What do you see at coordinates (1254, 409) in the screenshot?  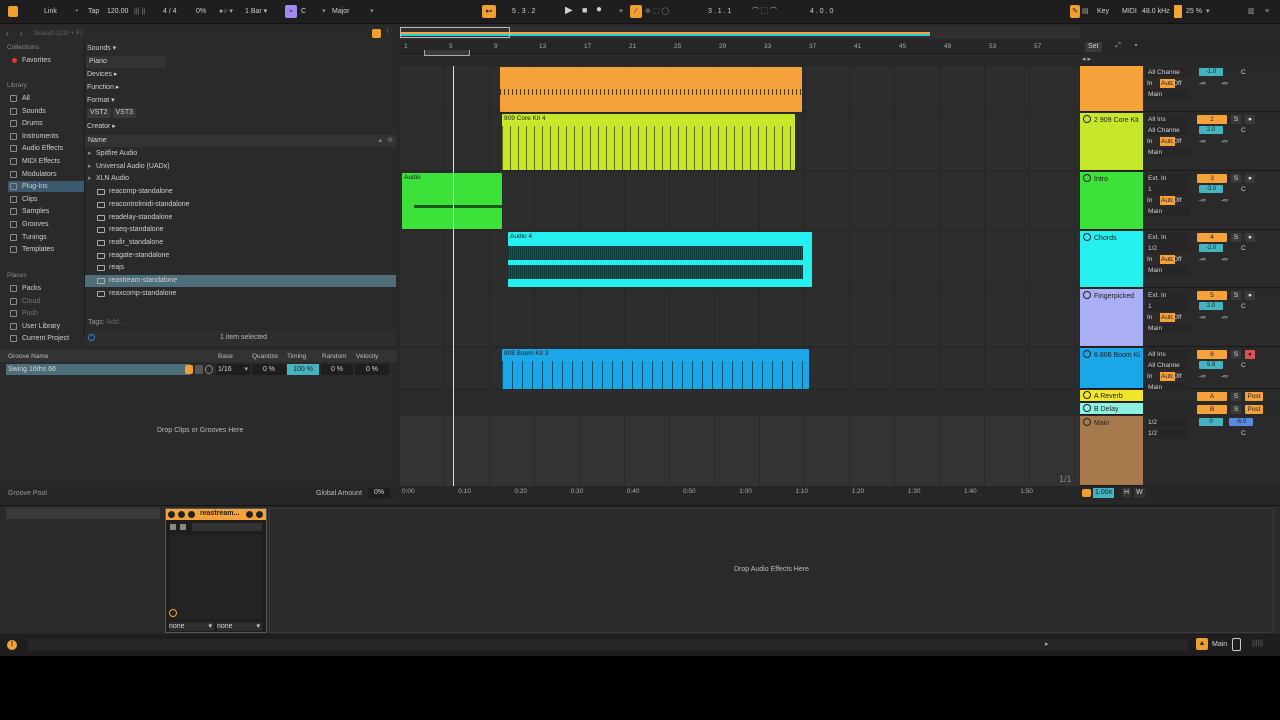 I see `post-button: Post` at bounding box center [1254, 409].